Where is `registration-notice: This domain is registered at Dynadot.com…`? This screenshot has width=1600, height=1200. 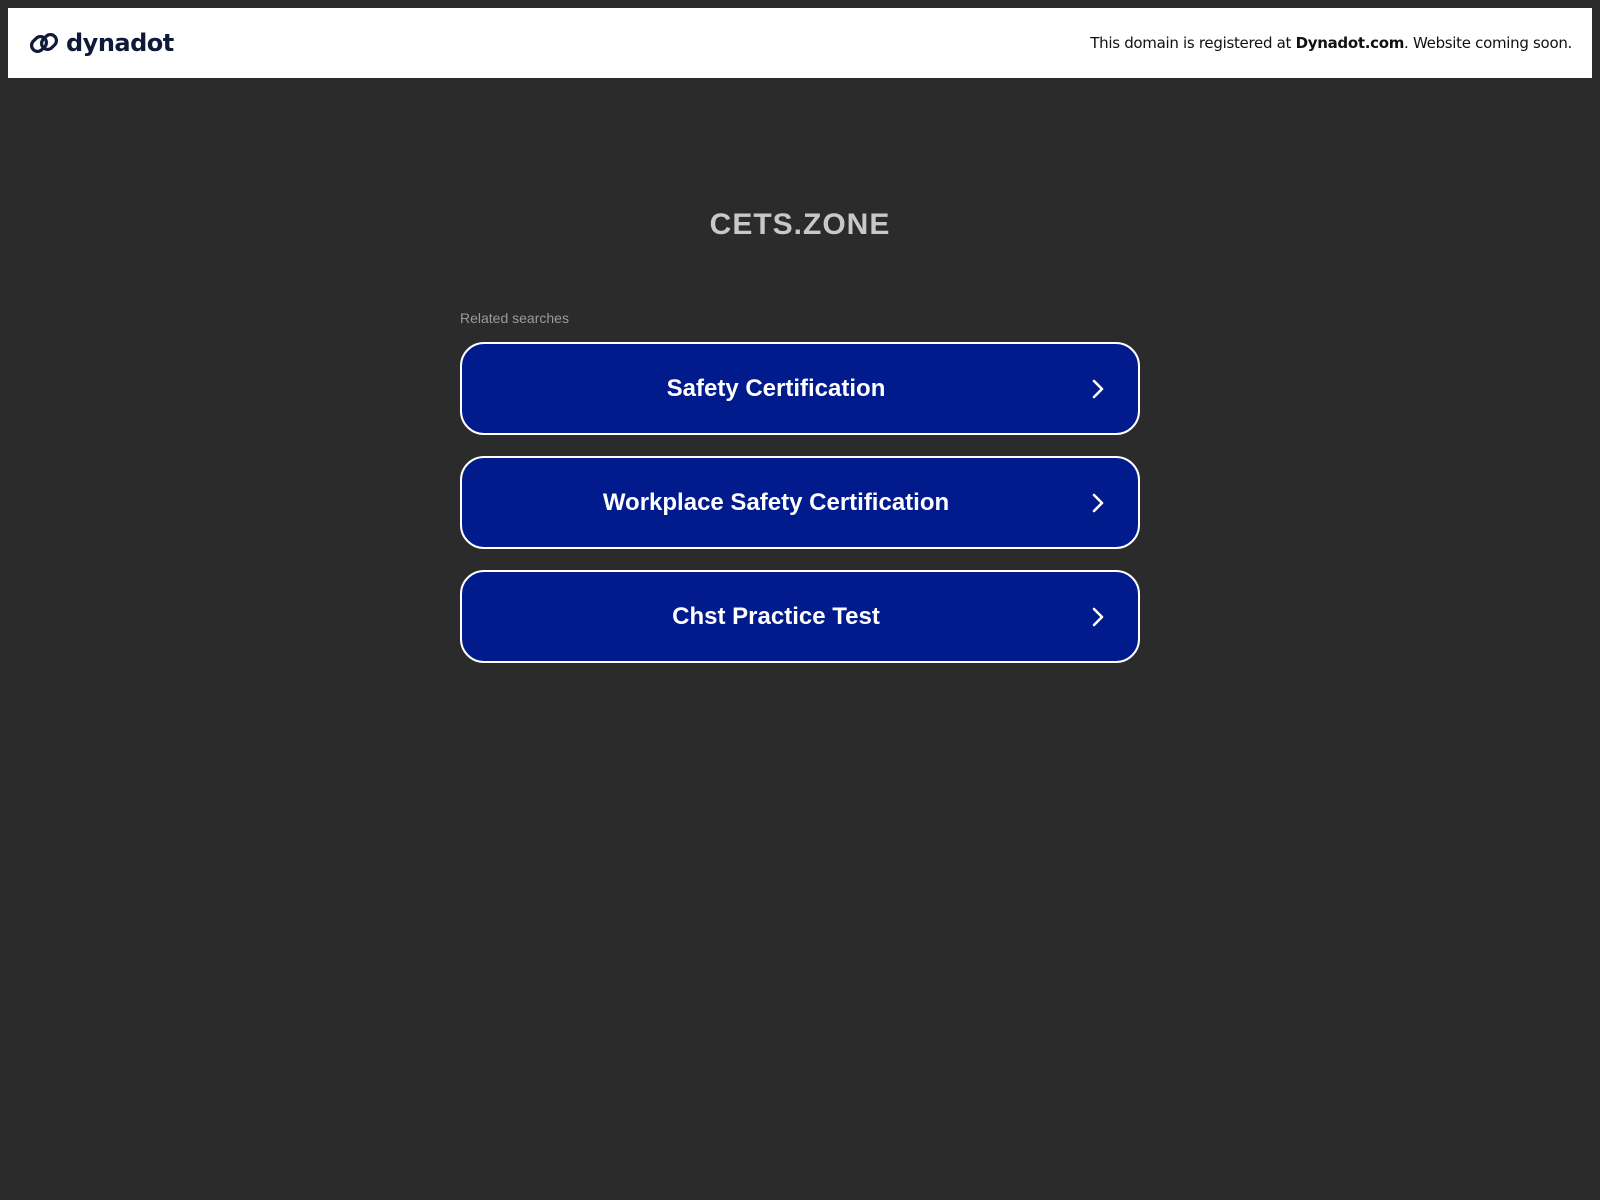
registration-notice: This domain is registered at Dynadot.com… is located at coordinates (1331, 43).